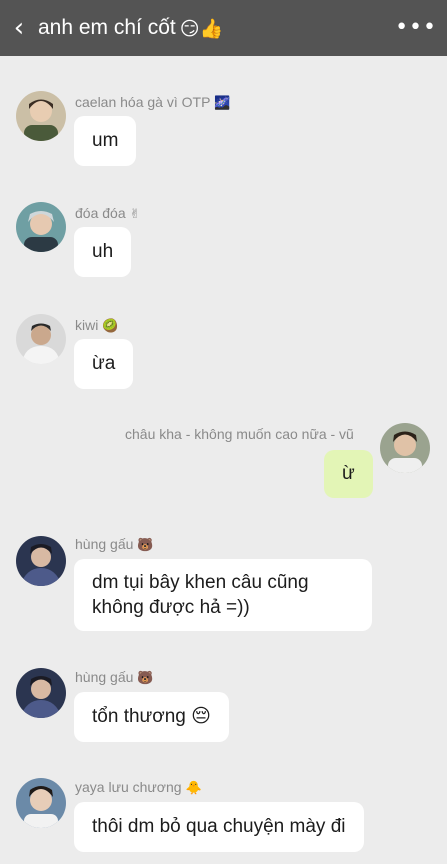  Describe the element at coordinates (219, 827) in the screenshot. I see `message-bubble: thôi dm bỏ qua chuyện mày đi` at that location.